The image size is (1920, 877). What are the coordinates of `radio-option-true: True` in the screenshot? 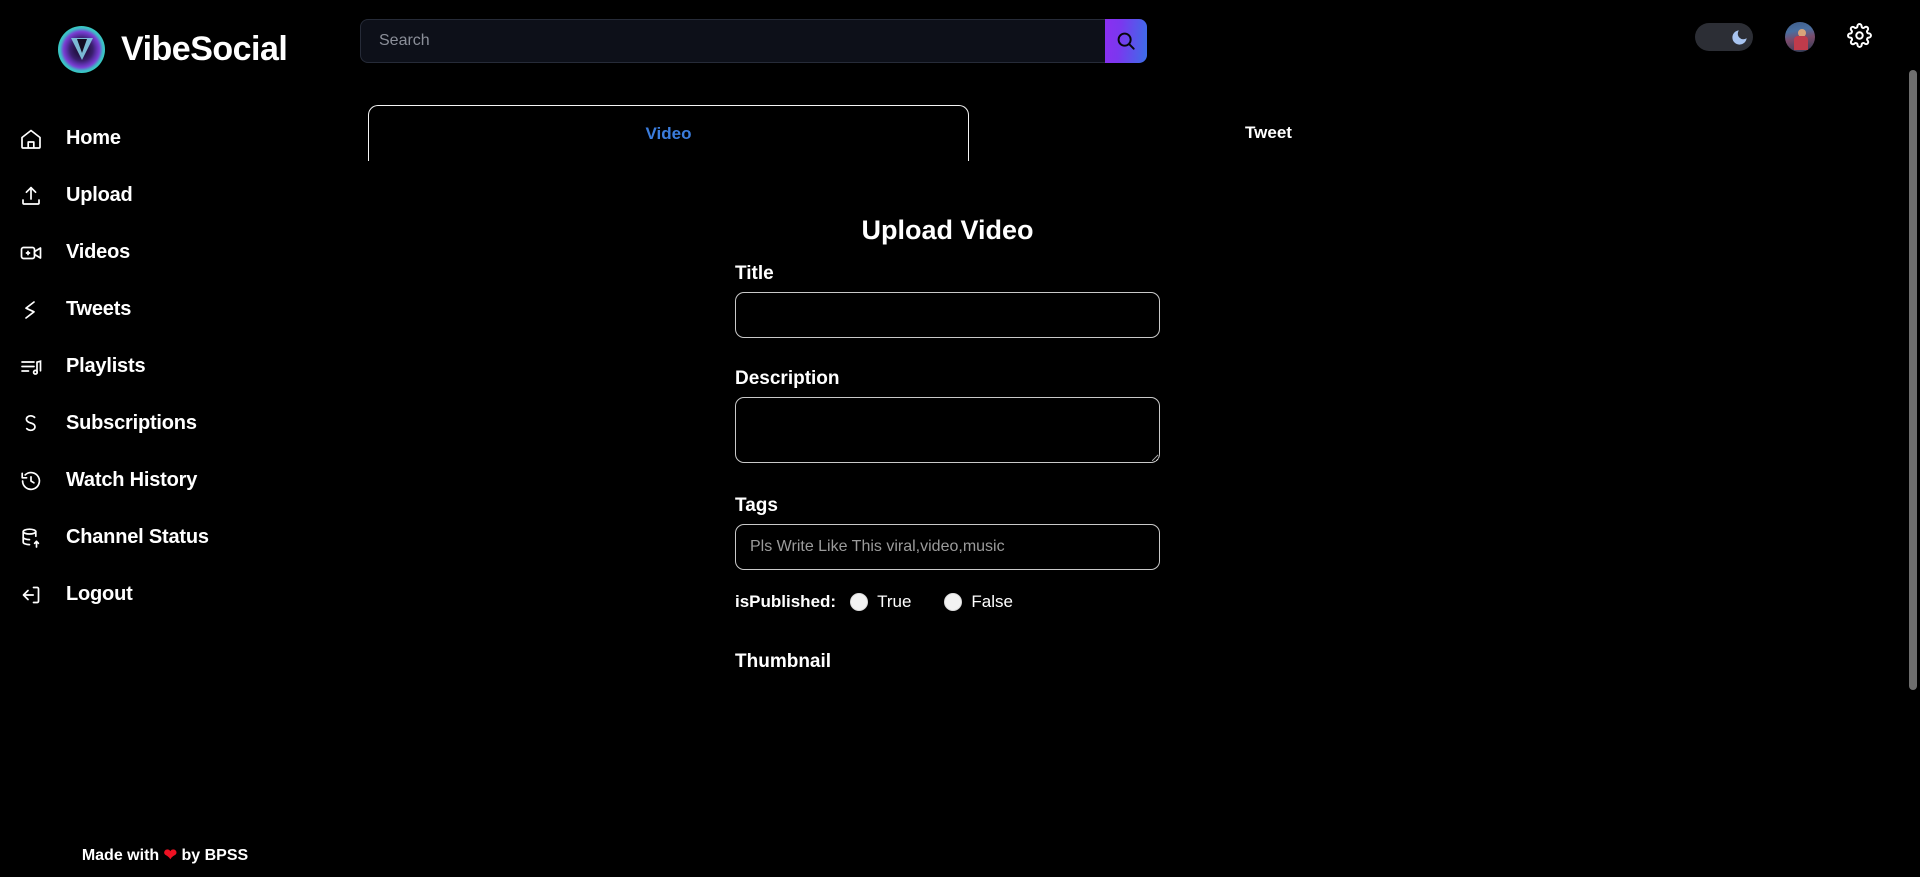 It's located at (880, 602).